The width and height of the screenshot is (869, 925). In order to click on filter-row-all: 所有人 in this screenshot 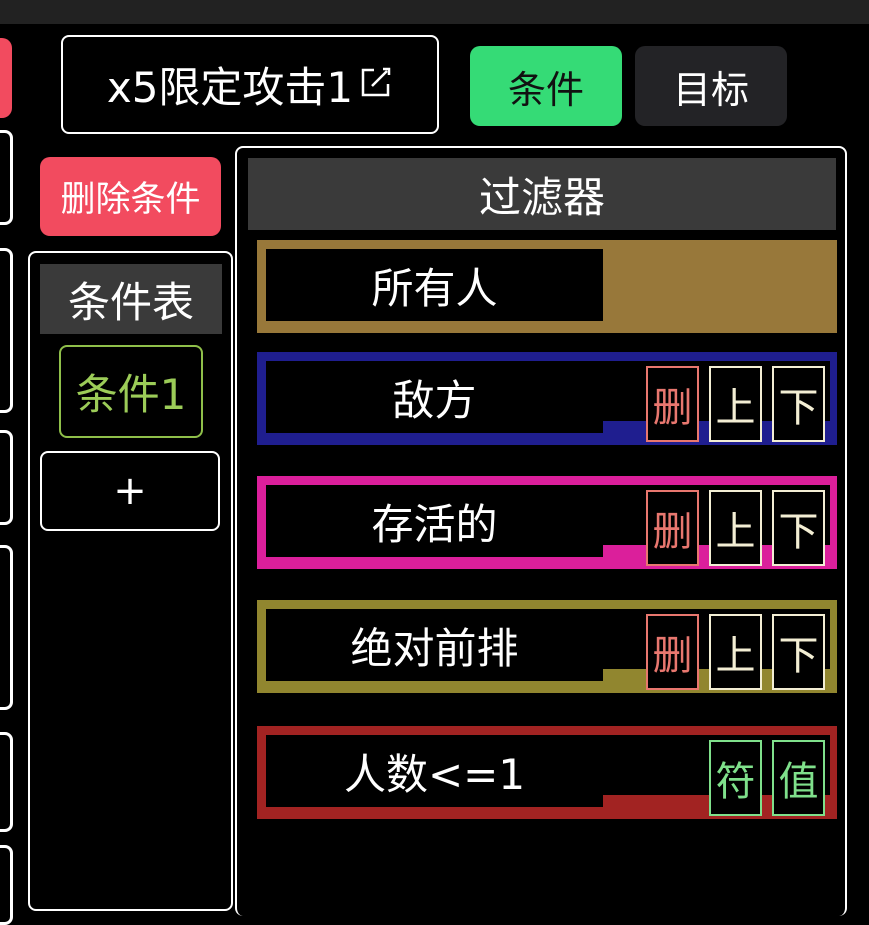, I will do `click(547, 286)`.